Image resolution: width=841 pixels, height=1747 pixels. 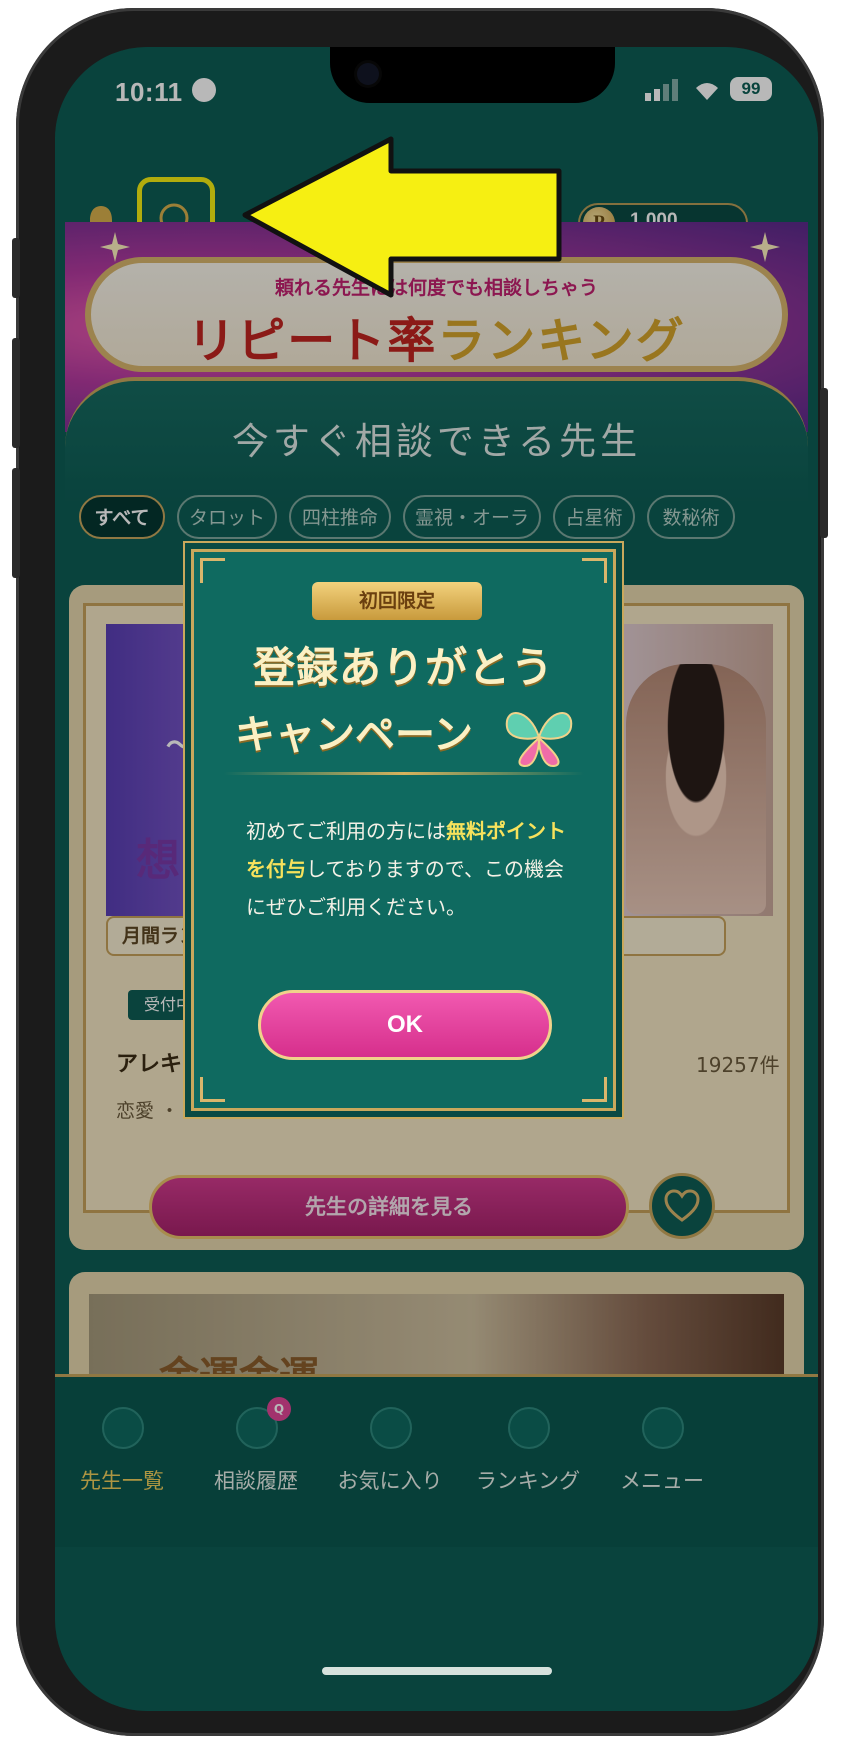 I want to click on annotation-arrow-icon, so click(x=402, y=217).